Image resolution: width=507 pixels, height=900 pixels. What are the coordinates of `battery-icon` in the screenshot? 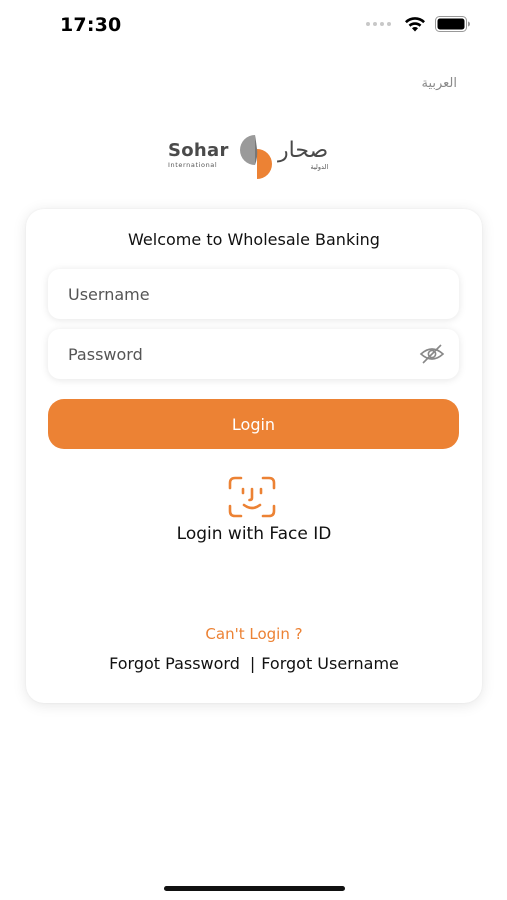 It's located at (453, 24).